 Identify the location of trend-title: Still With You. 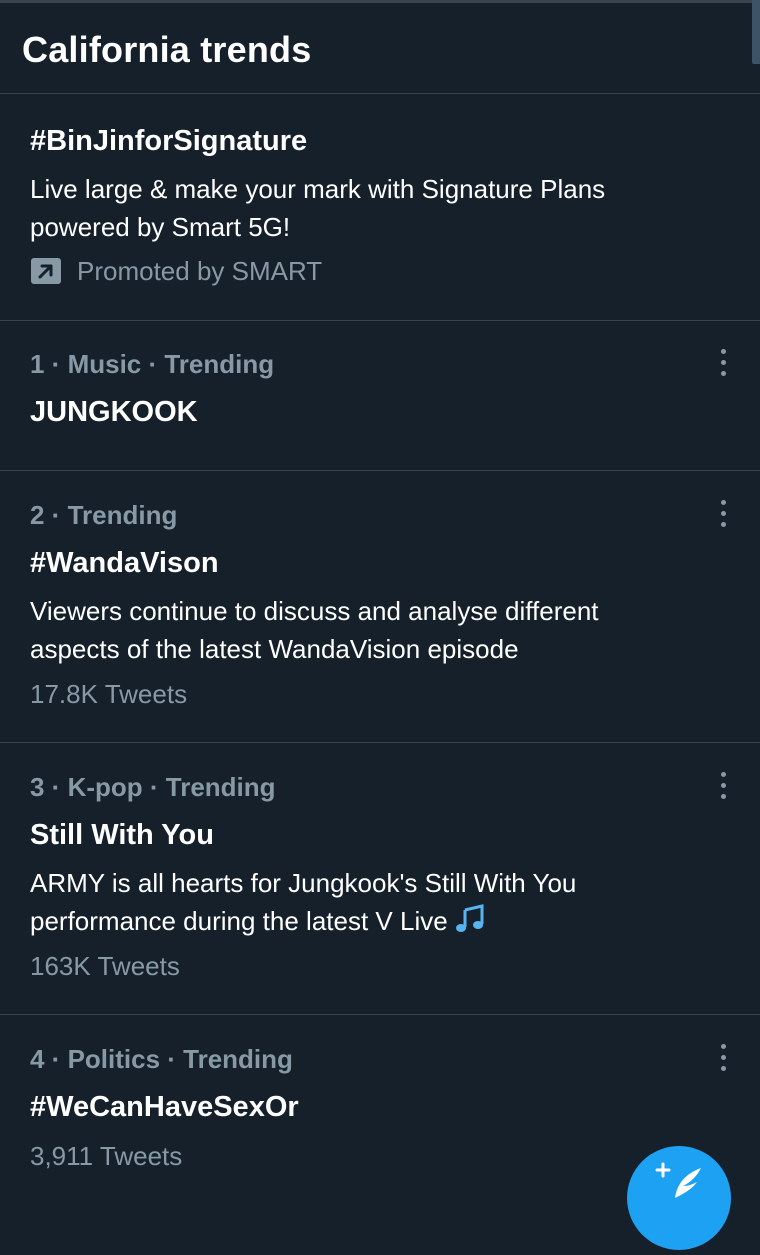
(122, 835).